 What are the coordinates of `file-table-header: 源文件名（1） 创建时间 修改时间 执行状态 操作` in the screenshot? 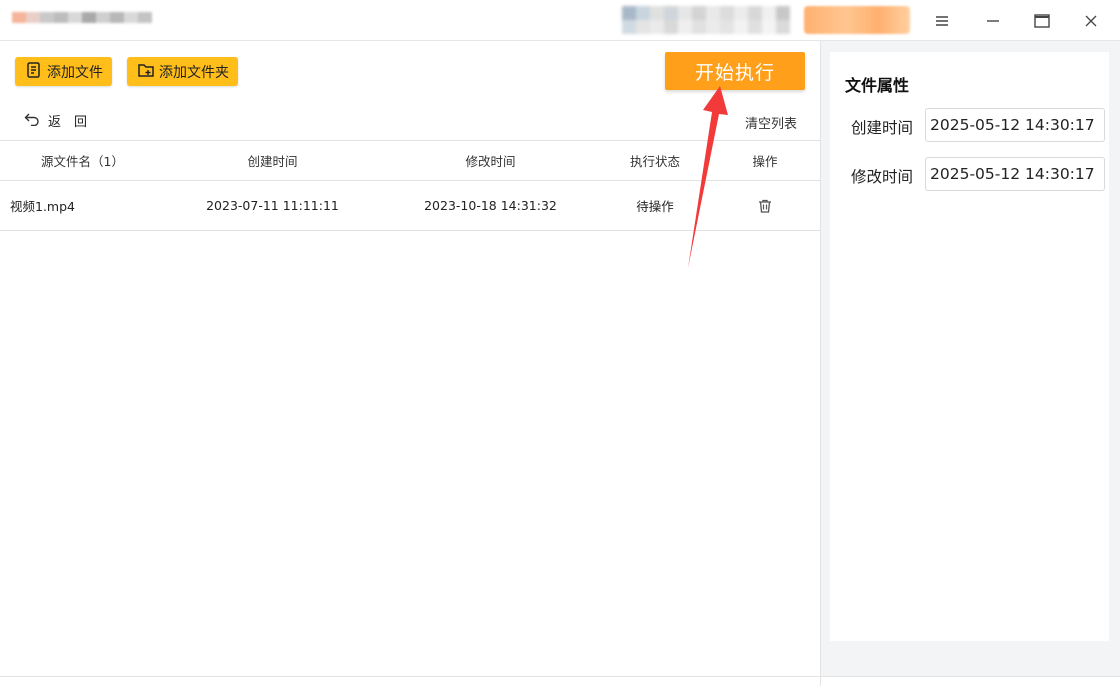 It's located at (410, 160).